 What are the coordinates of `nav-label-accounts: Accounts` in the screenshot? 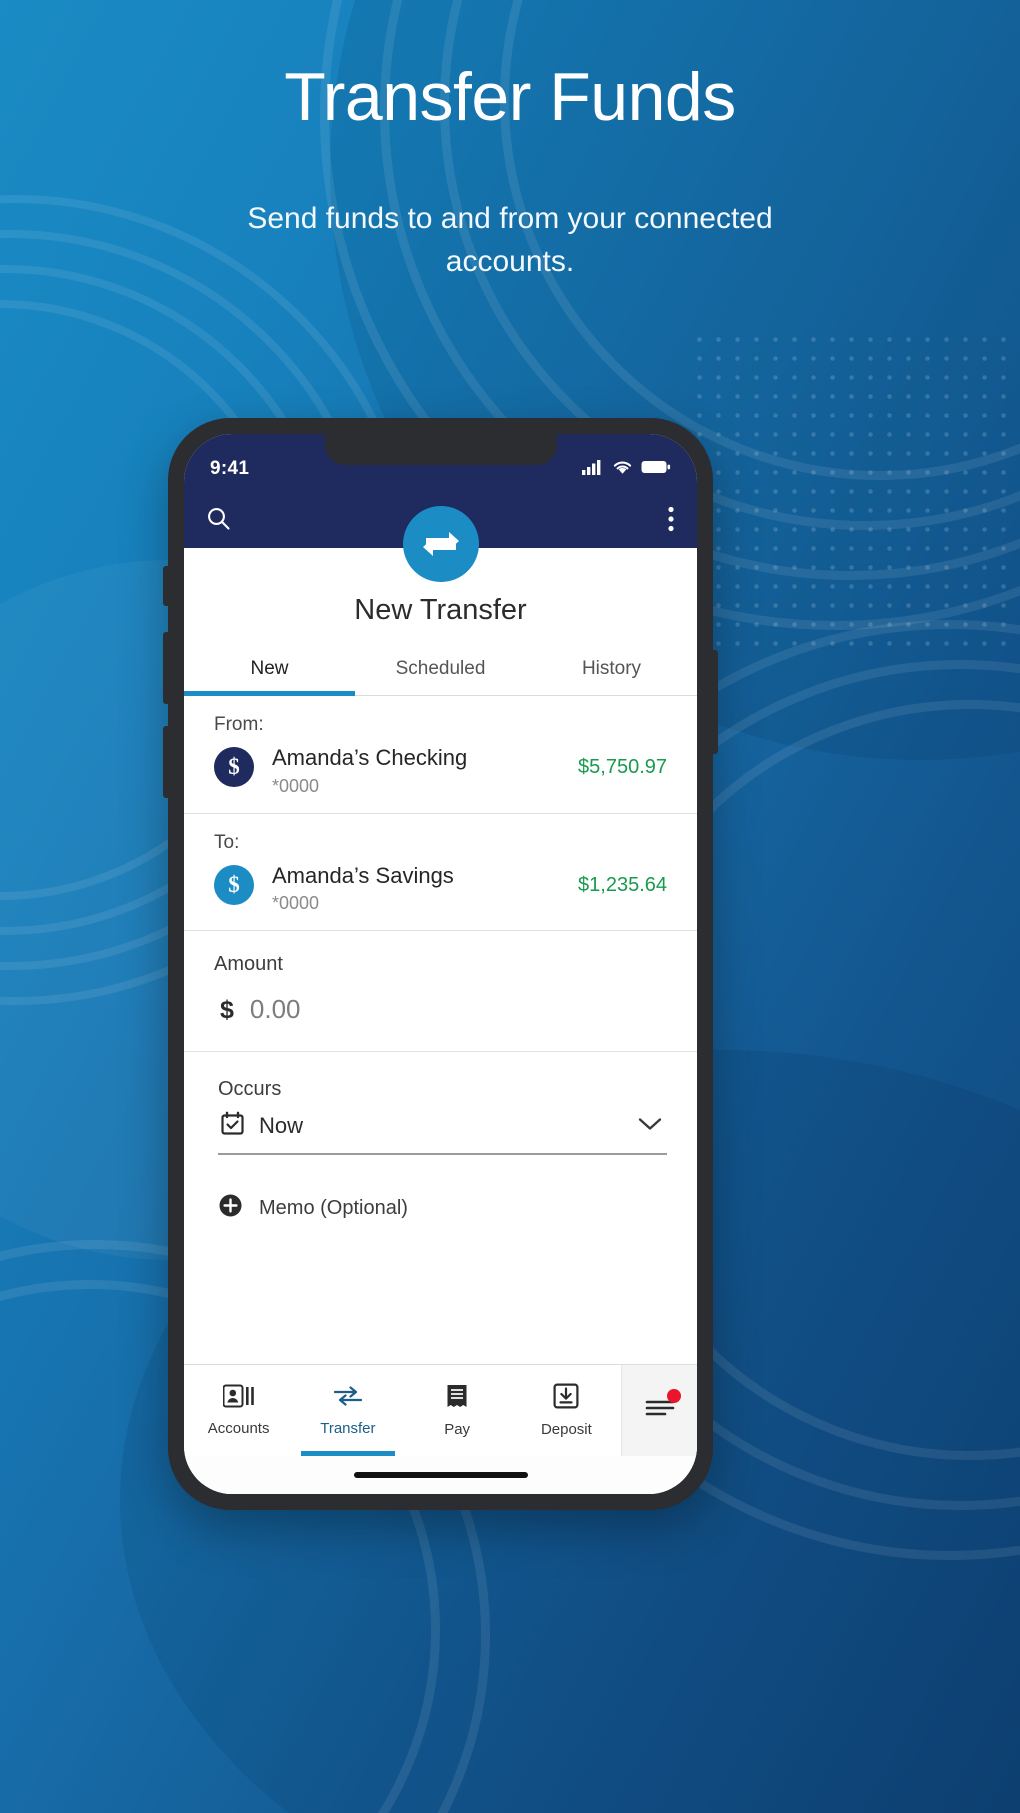 It's located at (238, 1428).